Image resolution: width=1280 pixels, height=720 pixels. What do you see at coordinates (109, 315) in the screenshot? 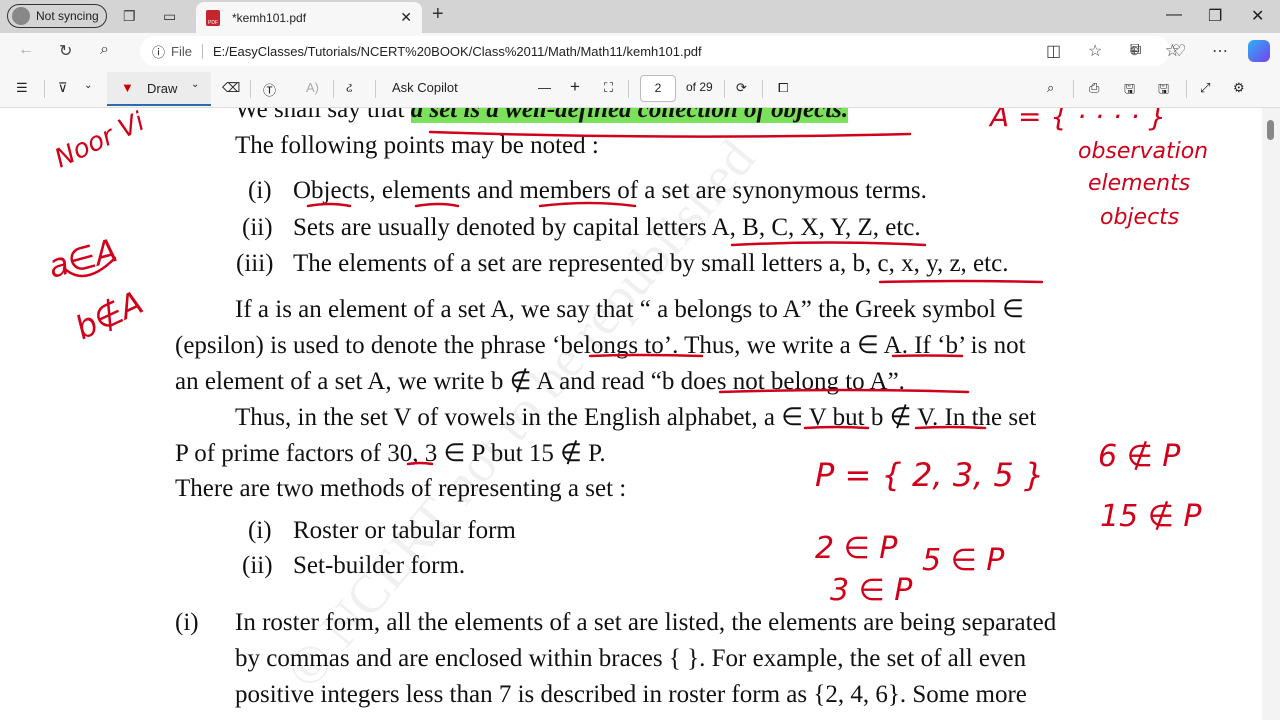
I see `handwritten-b-notin-A: b∉A` at bounding box center [109, 315].